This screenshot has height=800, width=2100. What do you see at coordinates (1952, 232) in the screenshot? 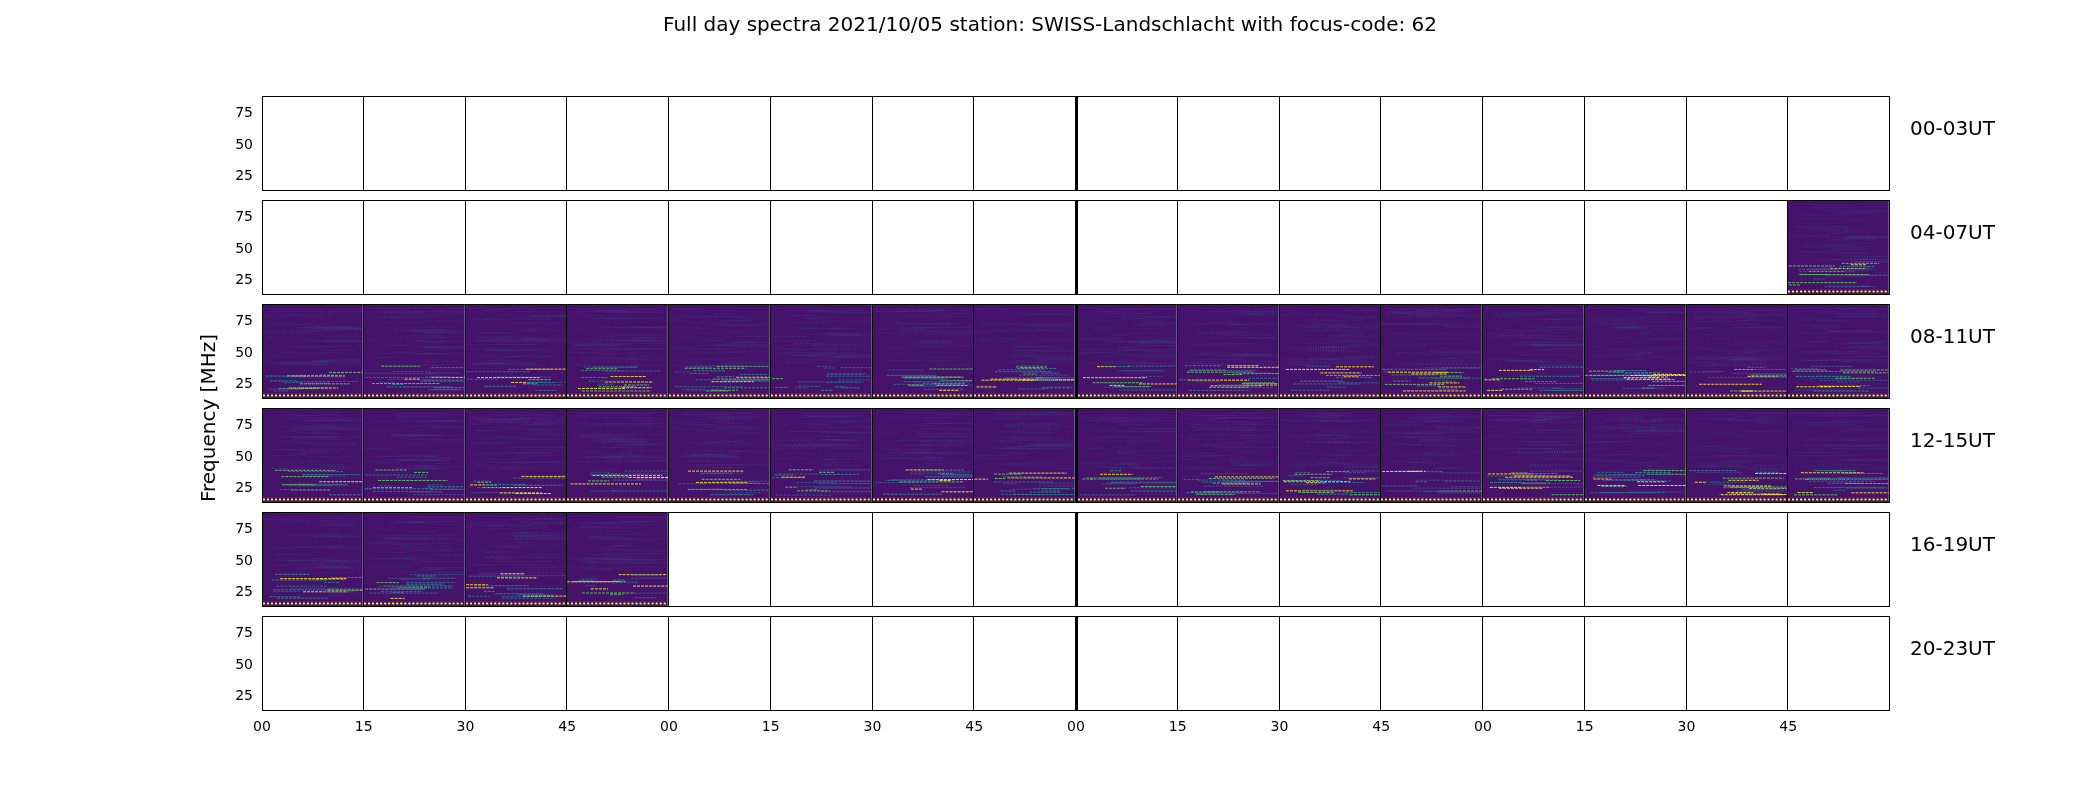
I see `row-label: 04-07UT` at bounding box center [1952, 232].